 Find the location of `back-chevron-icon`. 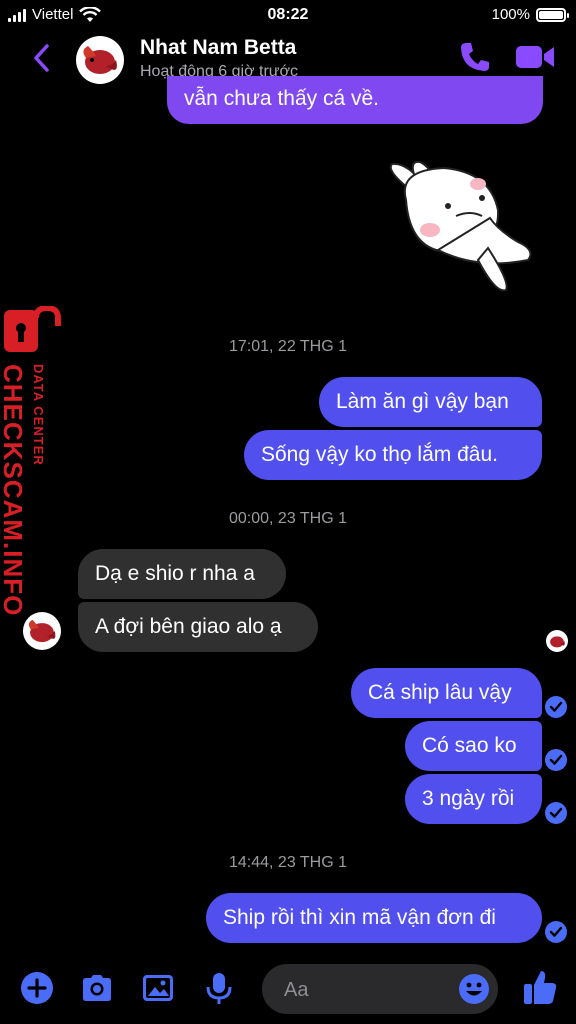

back-chevron-icon is located at coordinates (42, 58).